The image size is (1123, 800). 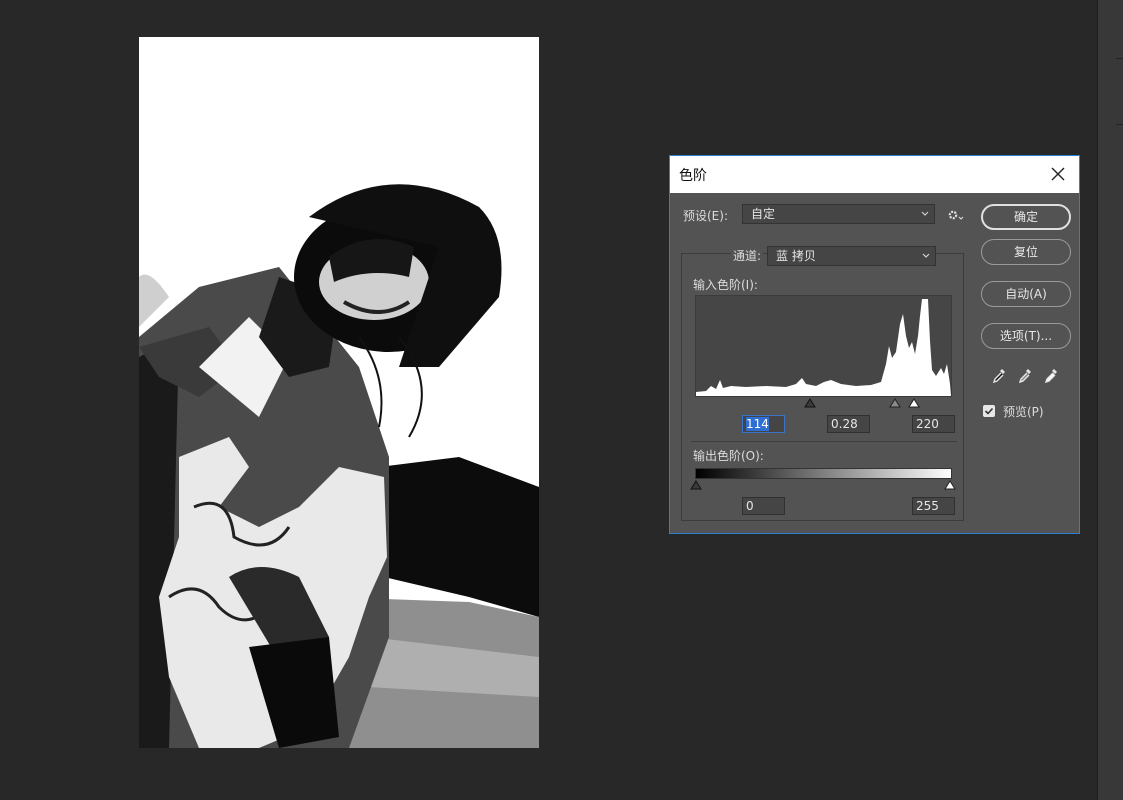 What do you see at coordinates (763, 506) in the screenshot?
I see `output-black-field: 0` at bounding box center [763, 506].